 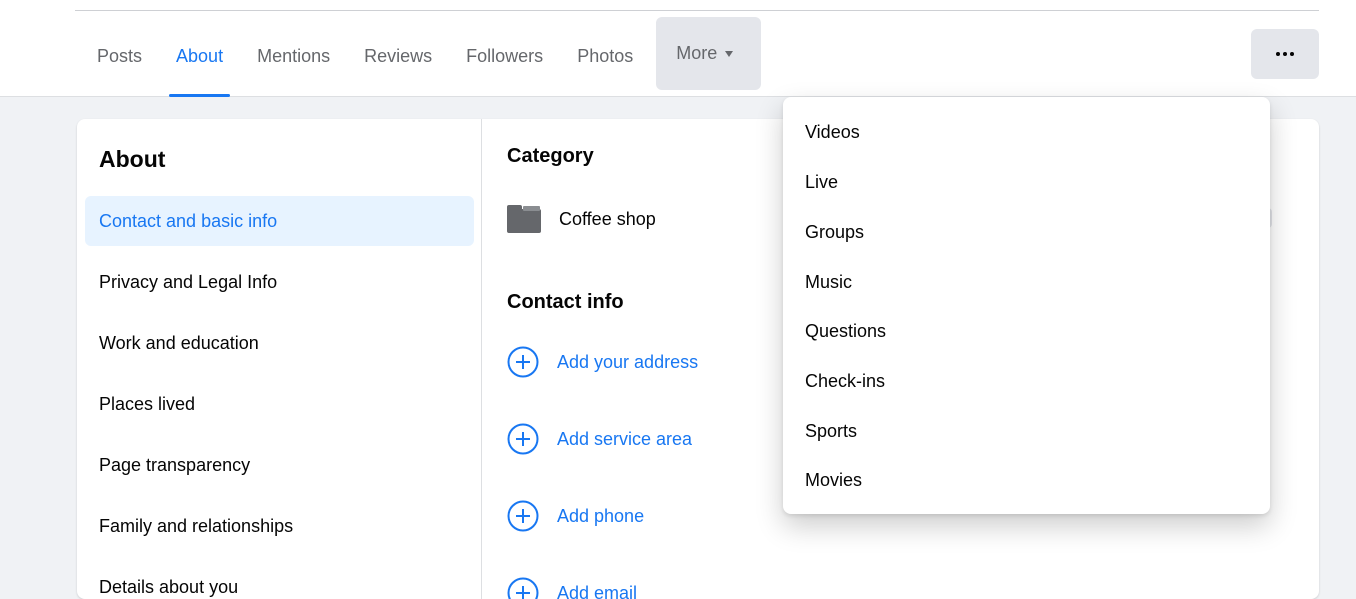 I want to click on category-row: Coffee shop, so click(x=581, y=219).